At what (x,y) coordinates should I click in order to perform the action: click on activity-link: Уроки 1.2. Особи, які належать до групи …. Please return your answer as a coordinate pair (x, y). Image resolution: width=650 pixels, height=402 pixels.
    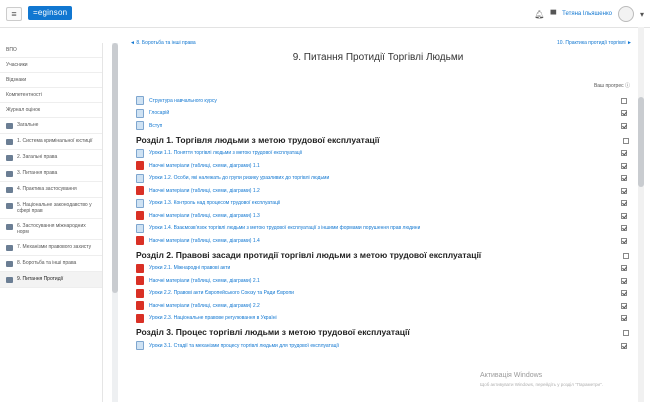
    Looking at the image, I should click on (239, 178).